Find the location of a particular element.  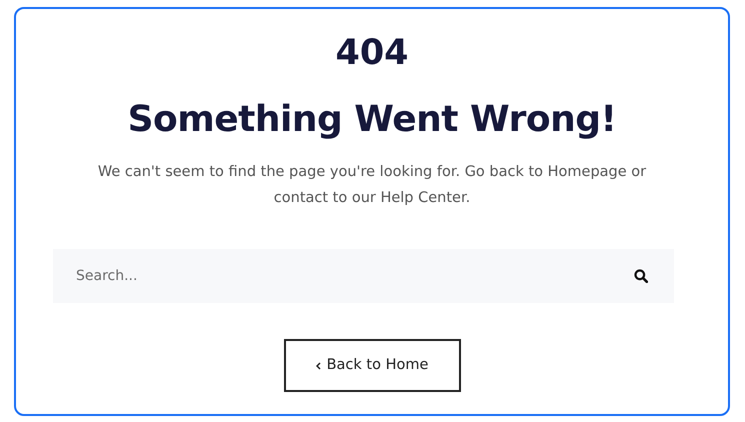

error-code: 404 is located at coordinates (372, 53).